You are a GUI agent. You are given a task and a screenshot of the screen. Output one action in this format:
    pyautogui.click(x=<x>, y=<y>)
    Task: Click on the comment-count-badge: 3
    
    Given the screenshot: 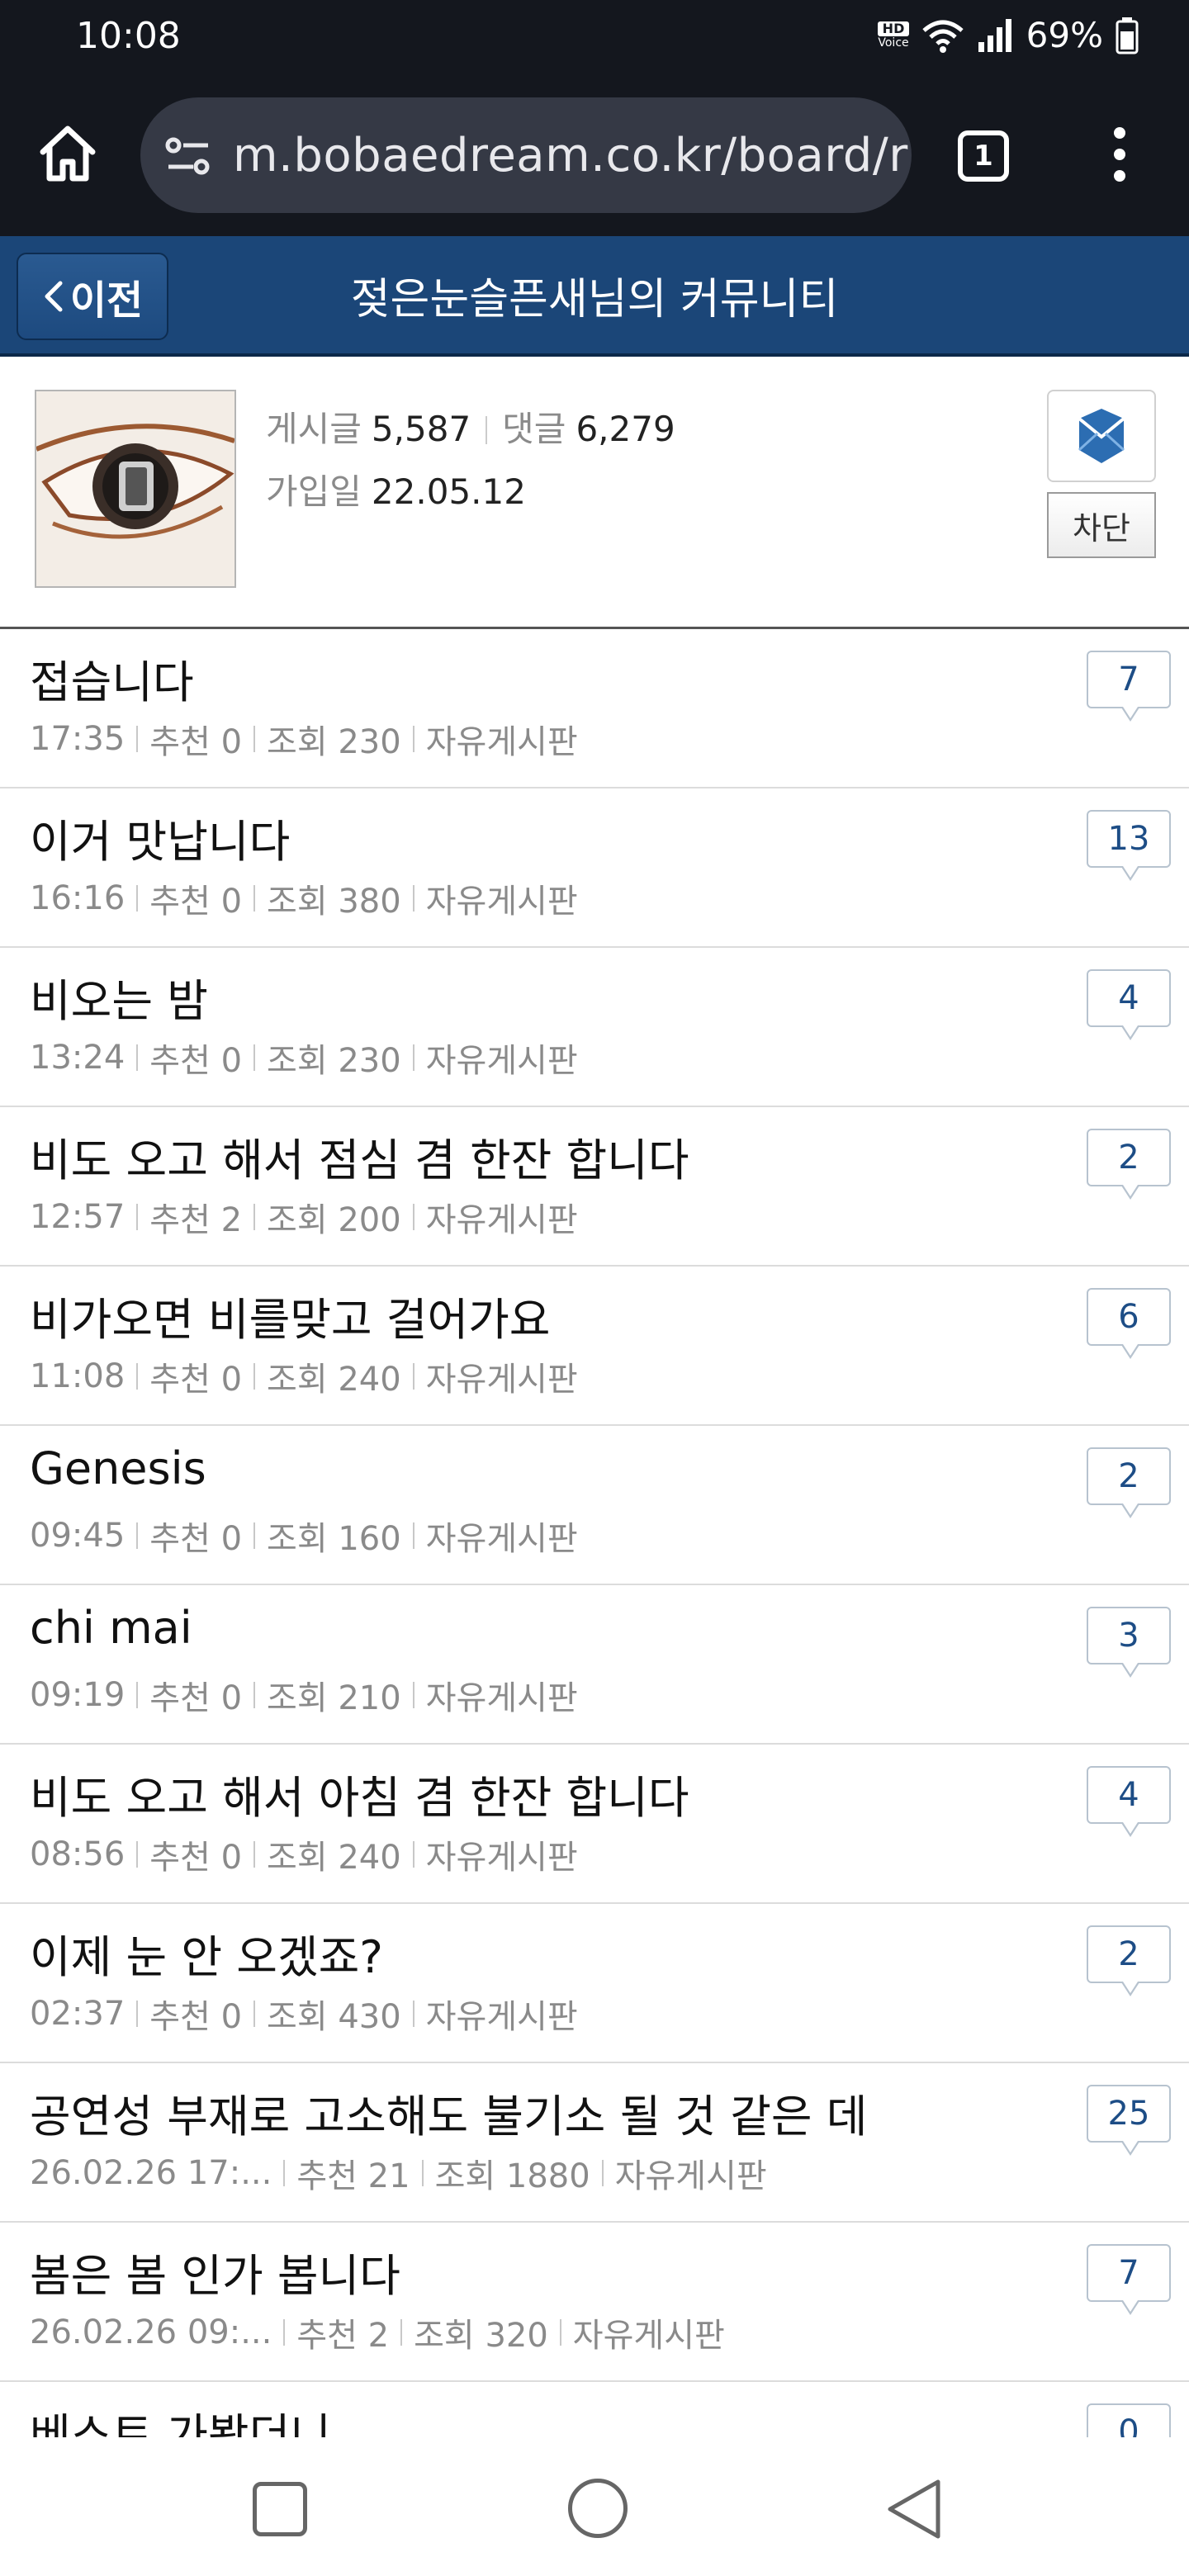 What is the action you would take?
    pyautogui.click(x=1129, y=1642)
    